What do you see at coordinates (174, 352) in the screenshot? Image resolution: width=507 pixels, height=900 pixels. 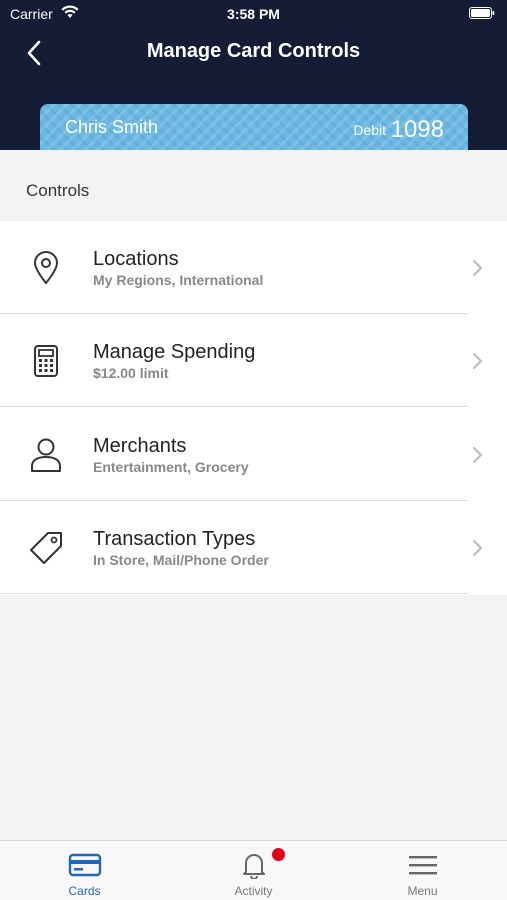 I see `row-title: Manage Spending` at bounding box center [174, 352].